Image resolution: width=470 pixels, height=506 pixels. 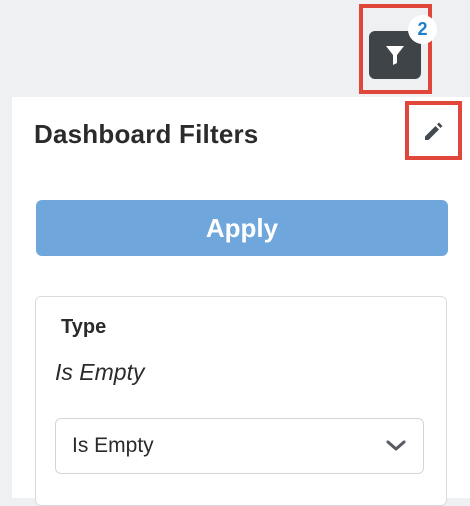 What do you see at coordinates (113, 445) in the screenshot?
I see `filter-operator-value: Is Empty` at bounding box center [113, 445].